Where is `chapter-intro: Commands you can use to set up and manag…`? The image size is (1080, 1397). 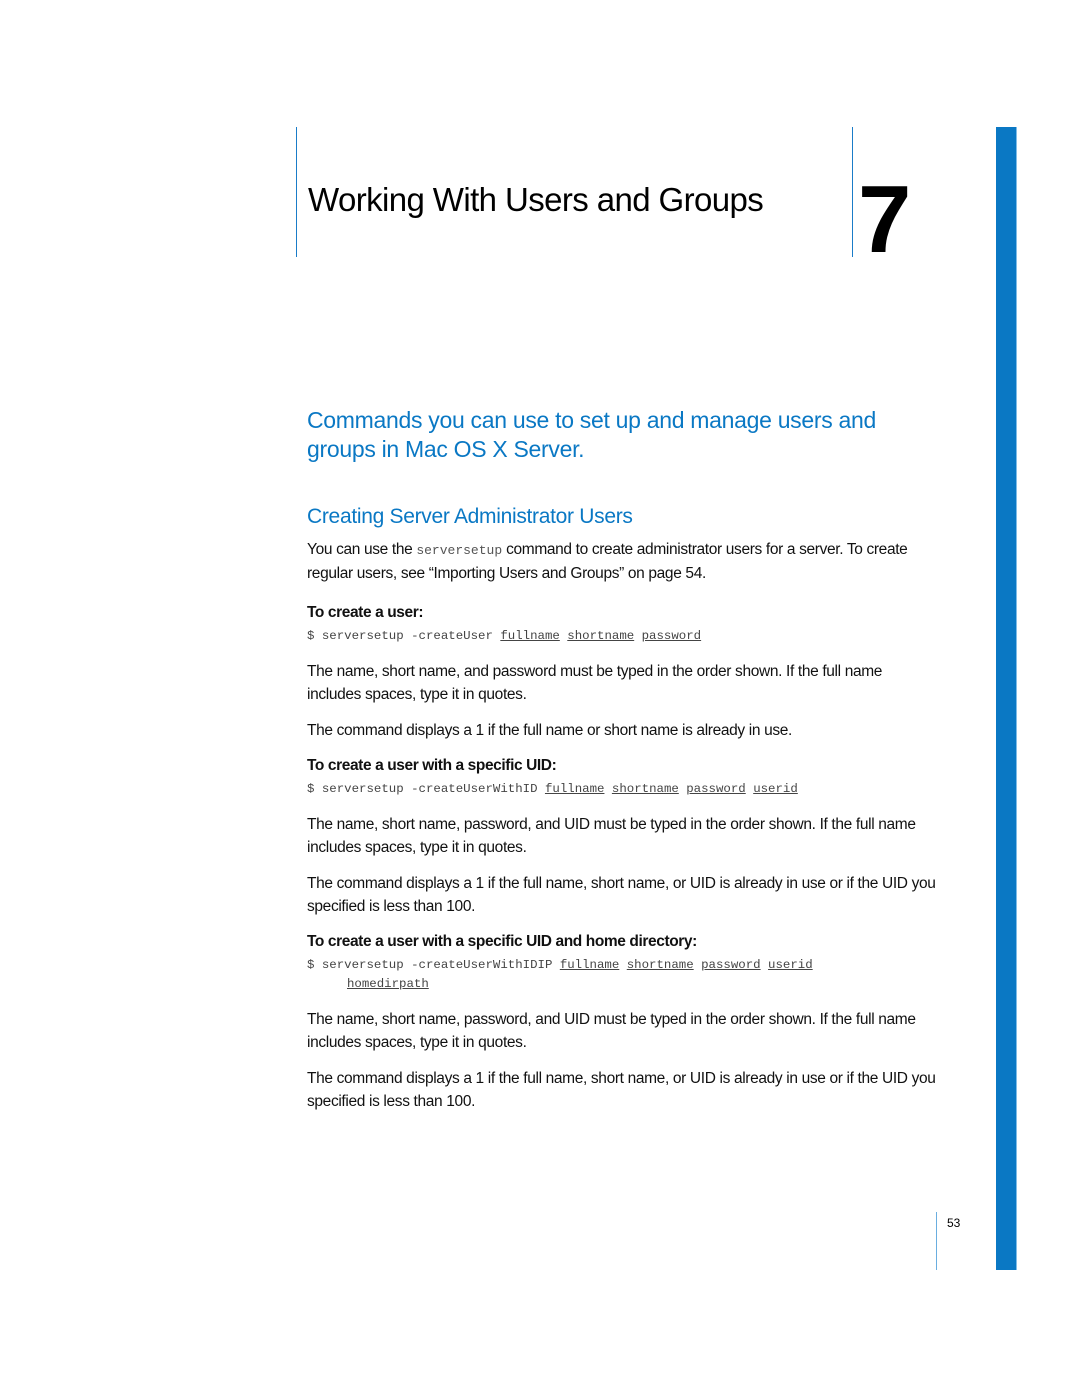
chapter-intro: Commands you can use to set up and manag… is located at coordinates (591, 434).